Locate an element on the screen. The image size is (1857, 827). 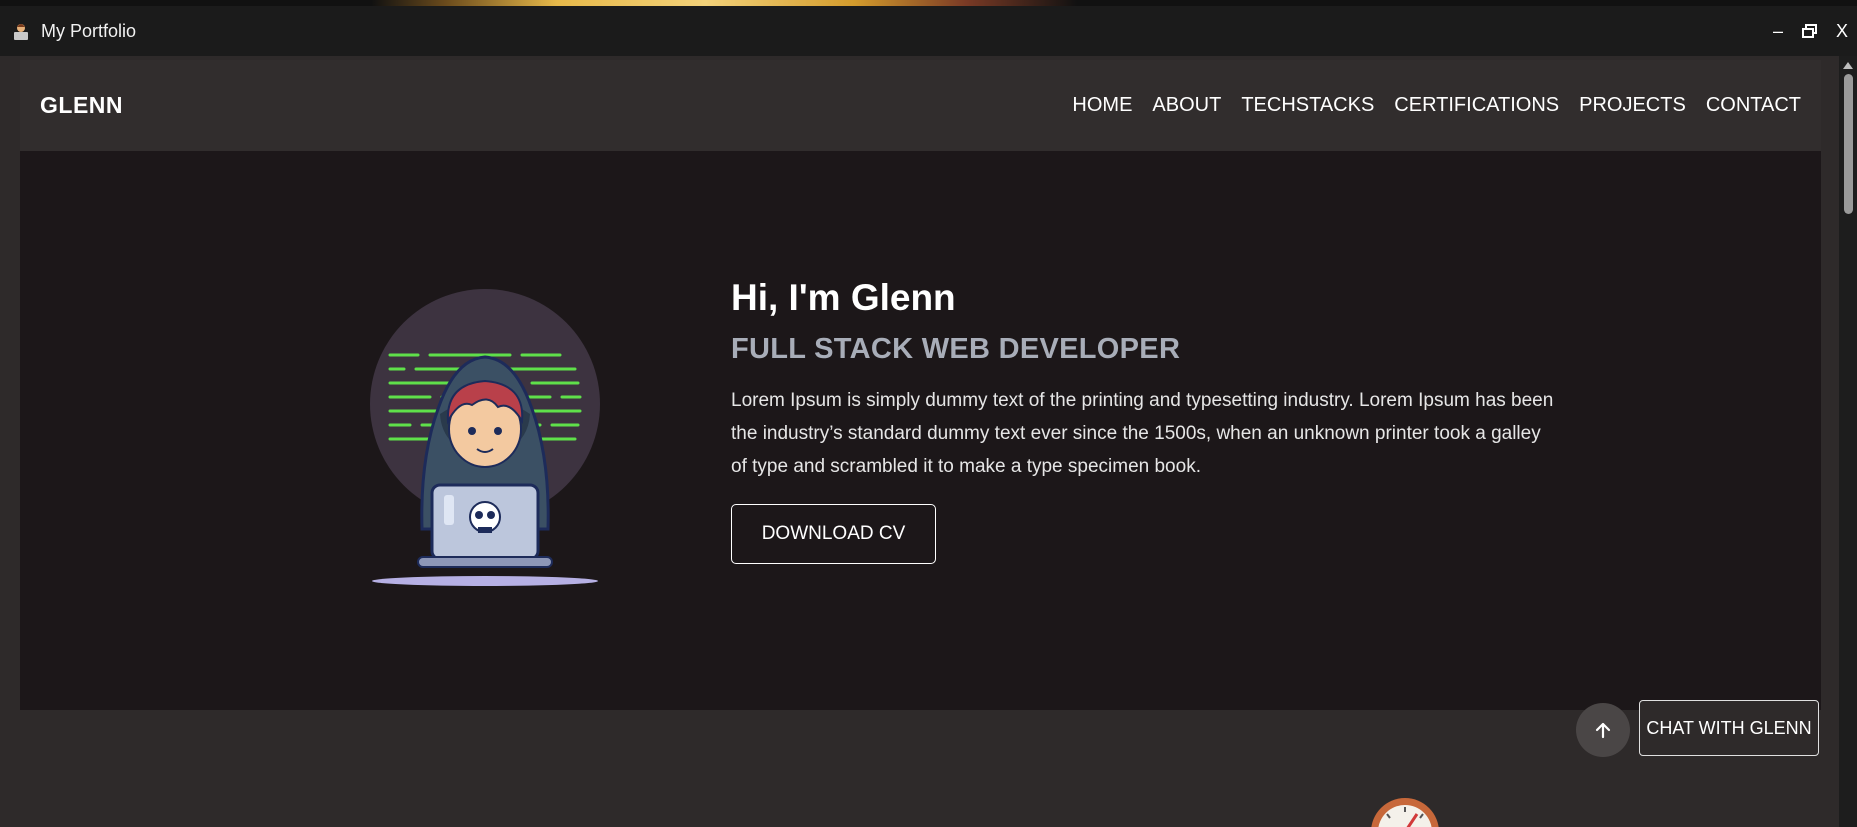
restore-icon is located at coordinates (1809, 31).